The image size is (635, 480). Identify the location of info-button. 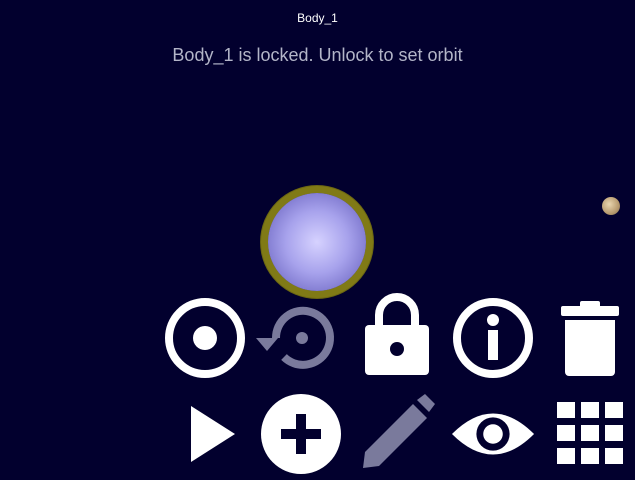
(493, 338).